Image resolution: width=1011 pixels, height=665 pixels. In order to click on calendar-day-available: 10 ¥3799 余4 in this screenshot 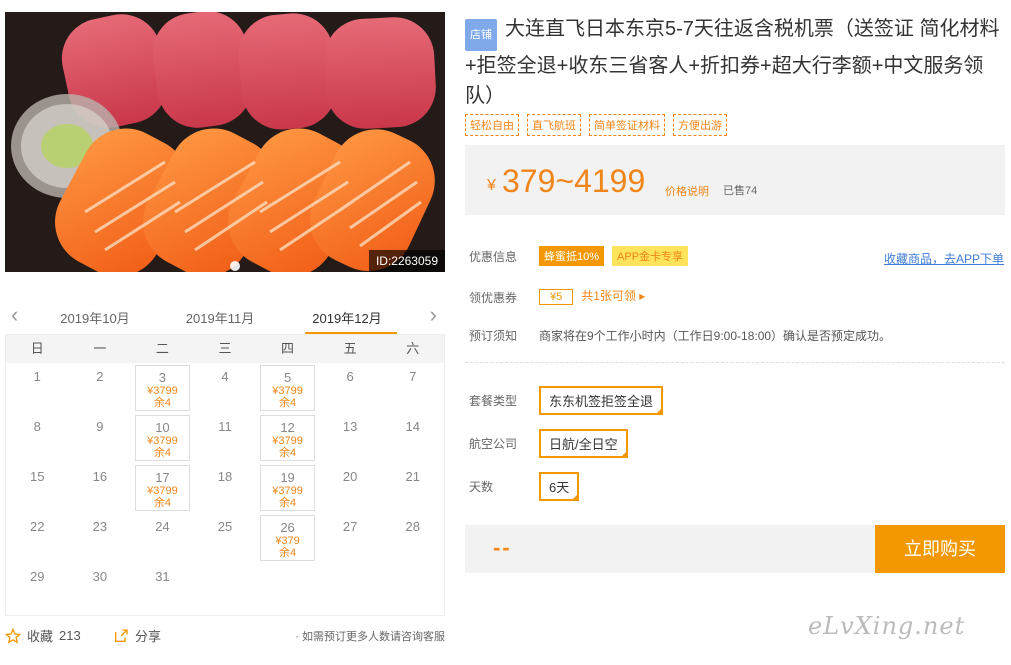, I will do `click(162, 438)`.